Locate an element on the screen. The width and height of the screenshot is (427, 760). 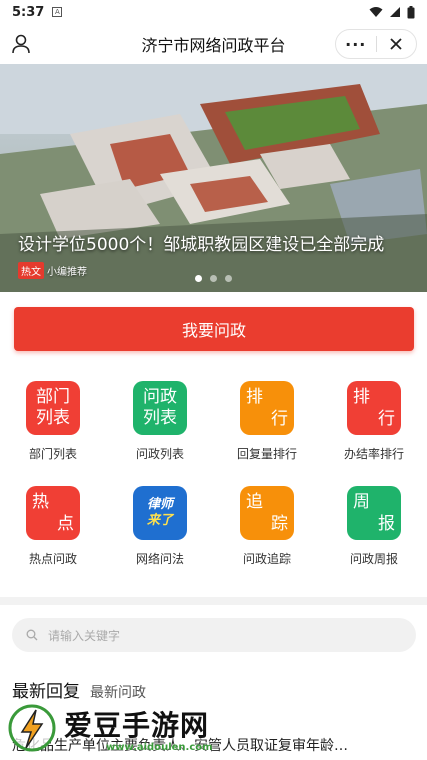
question-list-icon: 问政 列表 is located at coordinates (160, 408).